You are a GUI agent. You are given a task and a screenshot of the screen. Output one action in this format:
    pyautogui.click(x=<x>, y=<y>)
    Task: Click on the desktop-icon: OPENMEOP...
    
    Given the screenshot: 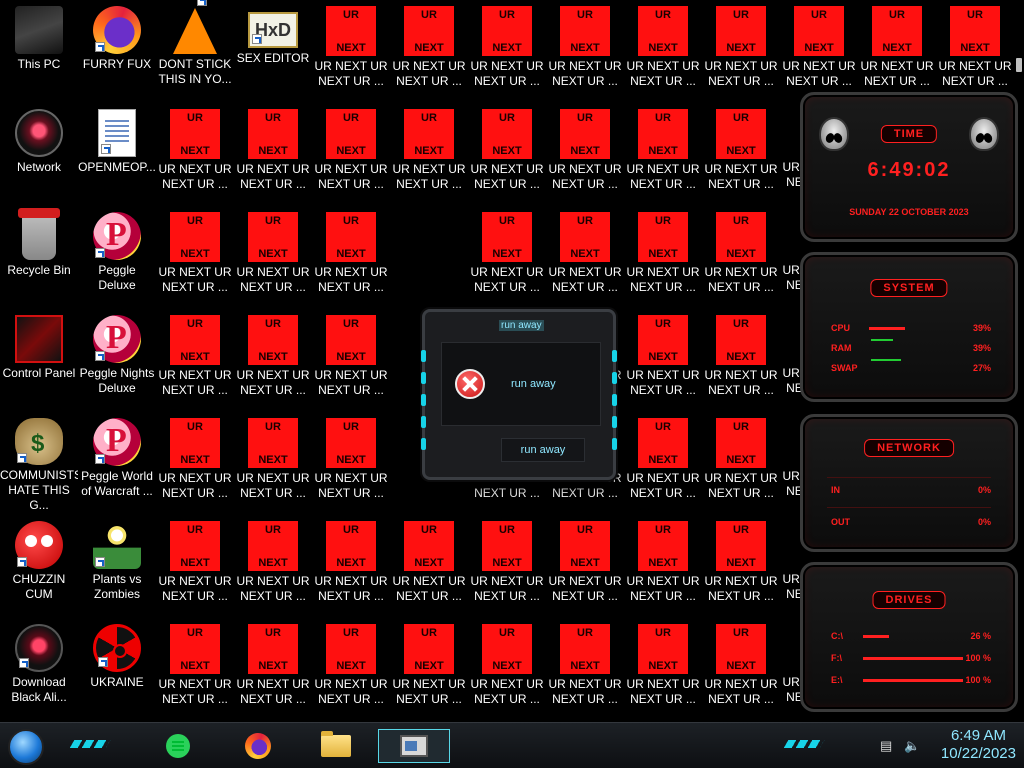 What is the action you would take?
    pyautogui.click(x=117, y=153)
    